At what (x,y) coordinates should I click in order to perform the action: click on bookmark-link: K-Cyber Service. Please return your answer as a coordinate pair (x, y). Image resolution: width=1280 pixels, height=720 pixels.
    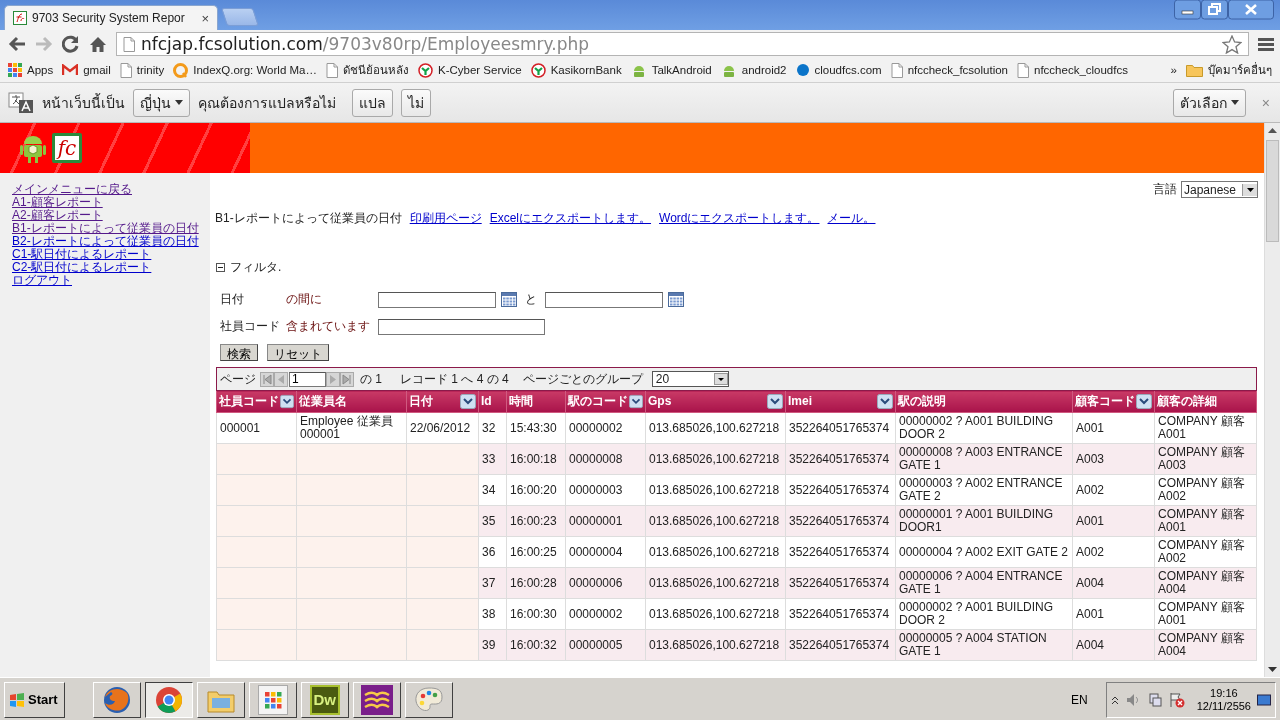
    Looking at the image, I should click on (479, 70).